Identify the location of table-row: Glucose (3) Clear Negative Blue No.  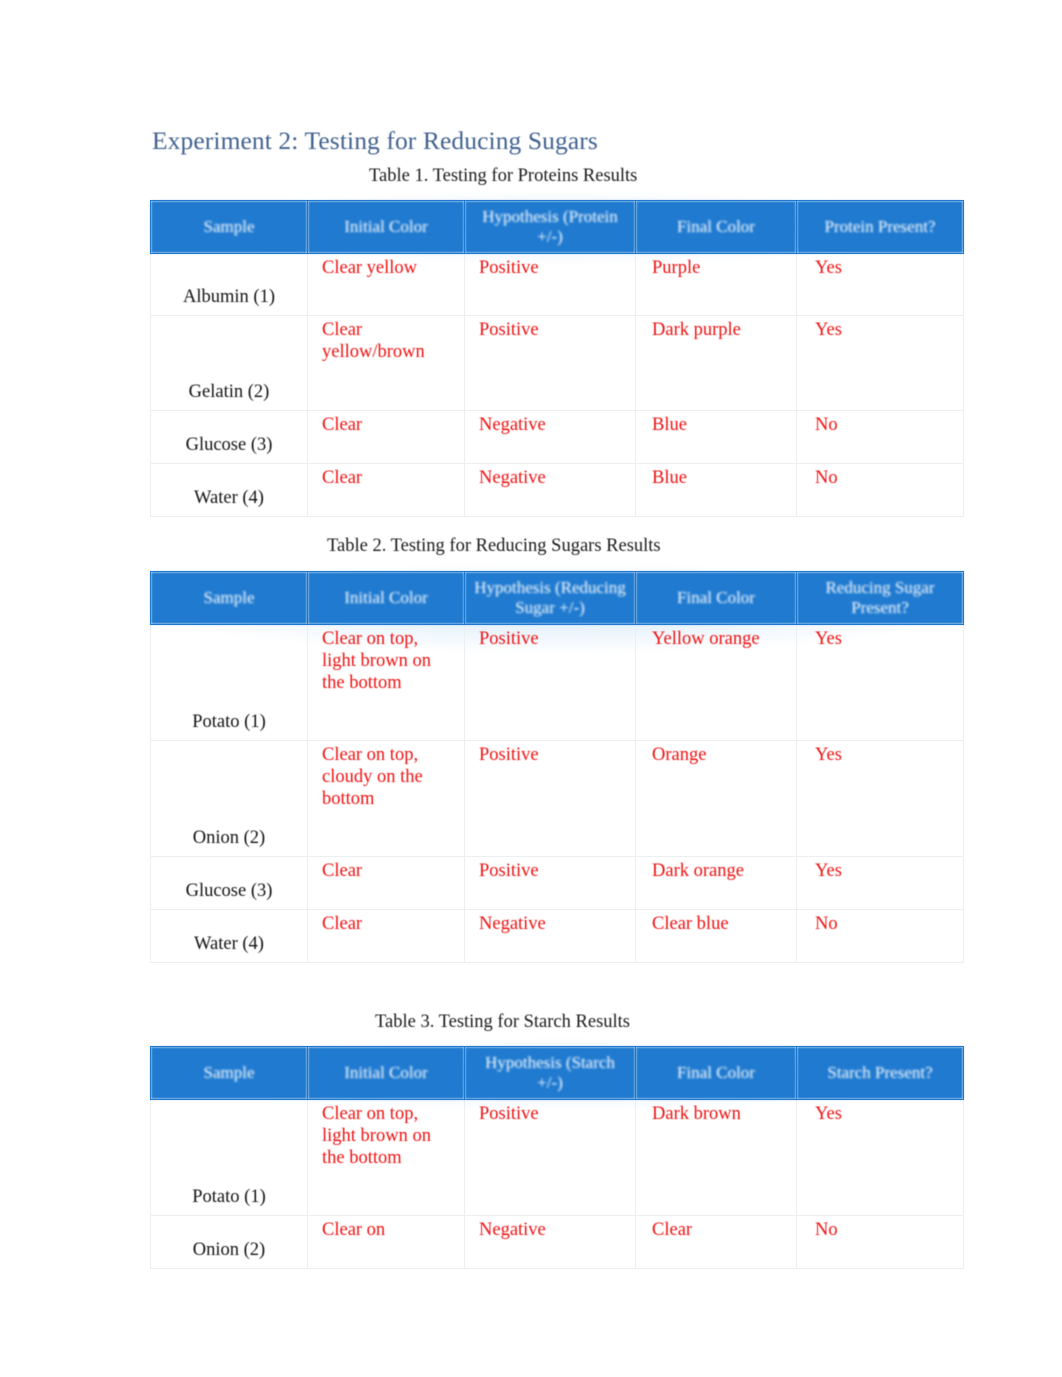
(557, 437).